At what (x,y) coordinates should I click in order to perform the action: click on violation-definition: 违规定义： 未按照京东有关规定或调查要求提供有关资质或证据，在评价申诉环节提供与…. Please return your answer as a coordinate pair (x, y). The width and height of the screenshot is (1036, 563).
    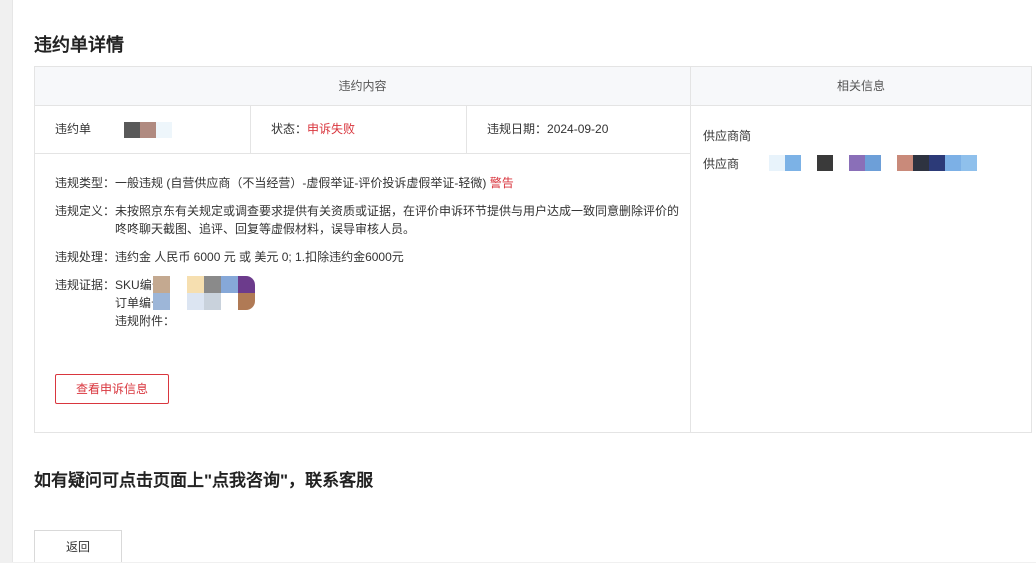
    Looking at the image, I should click on (367, 220).